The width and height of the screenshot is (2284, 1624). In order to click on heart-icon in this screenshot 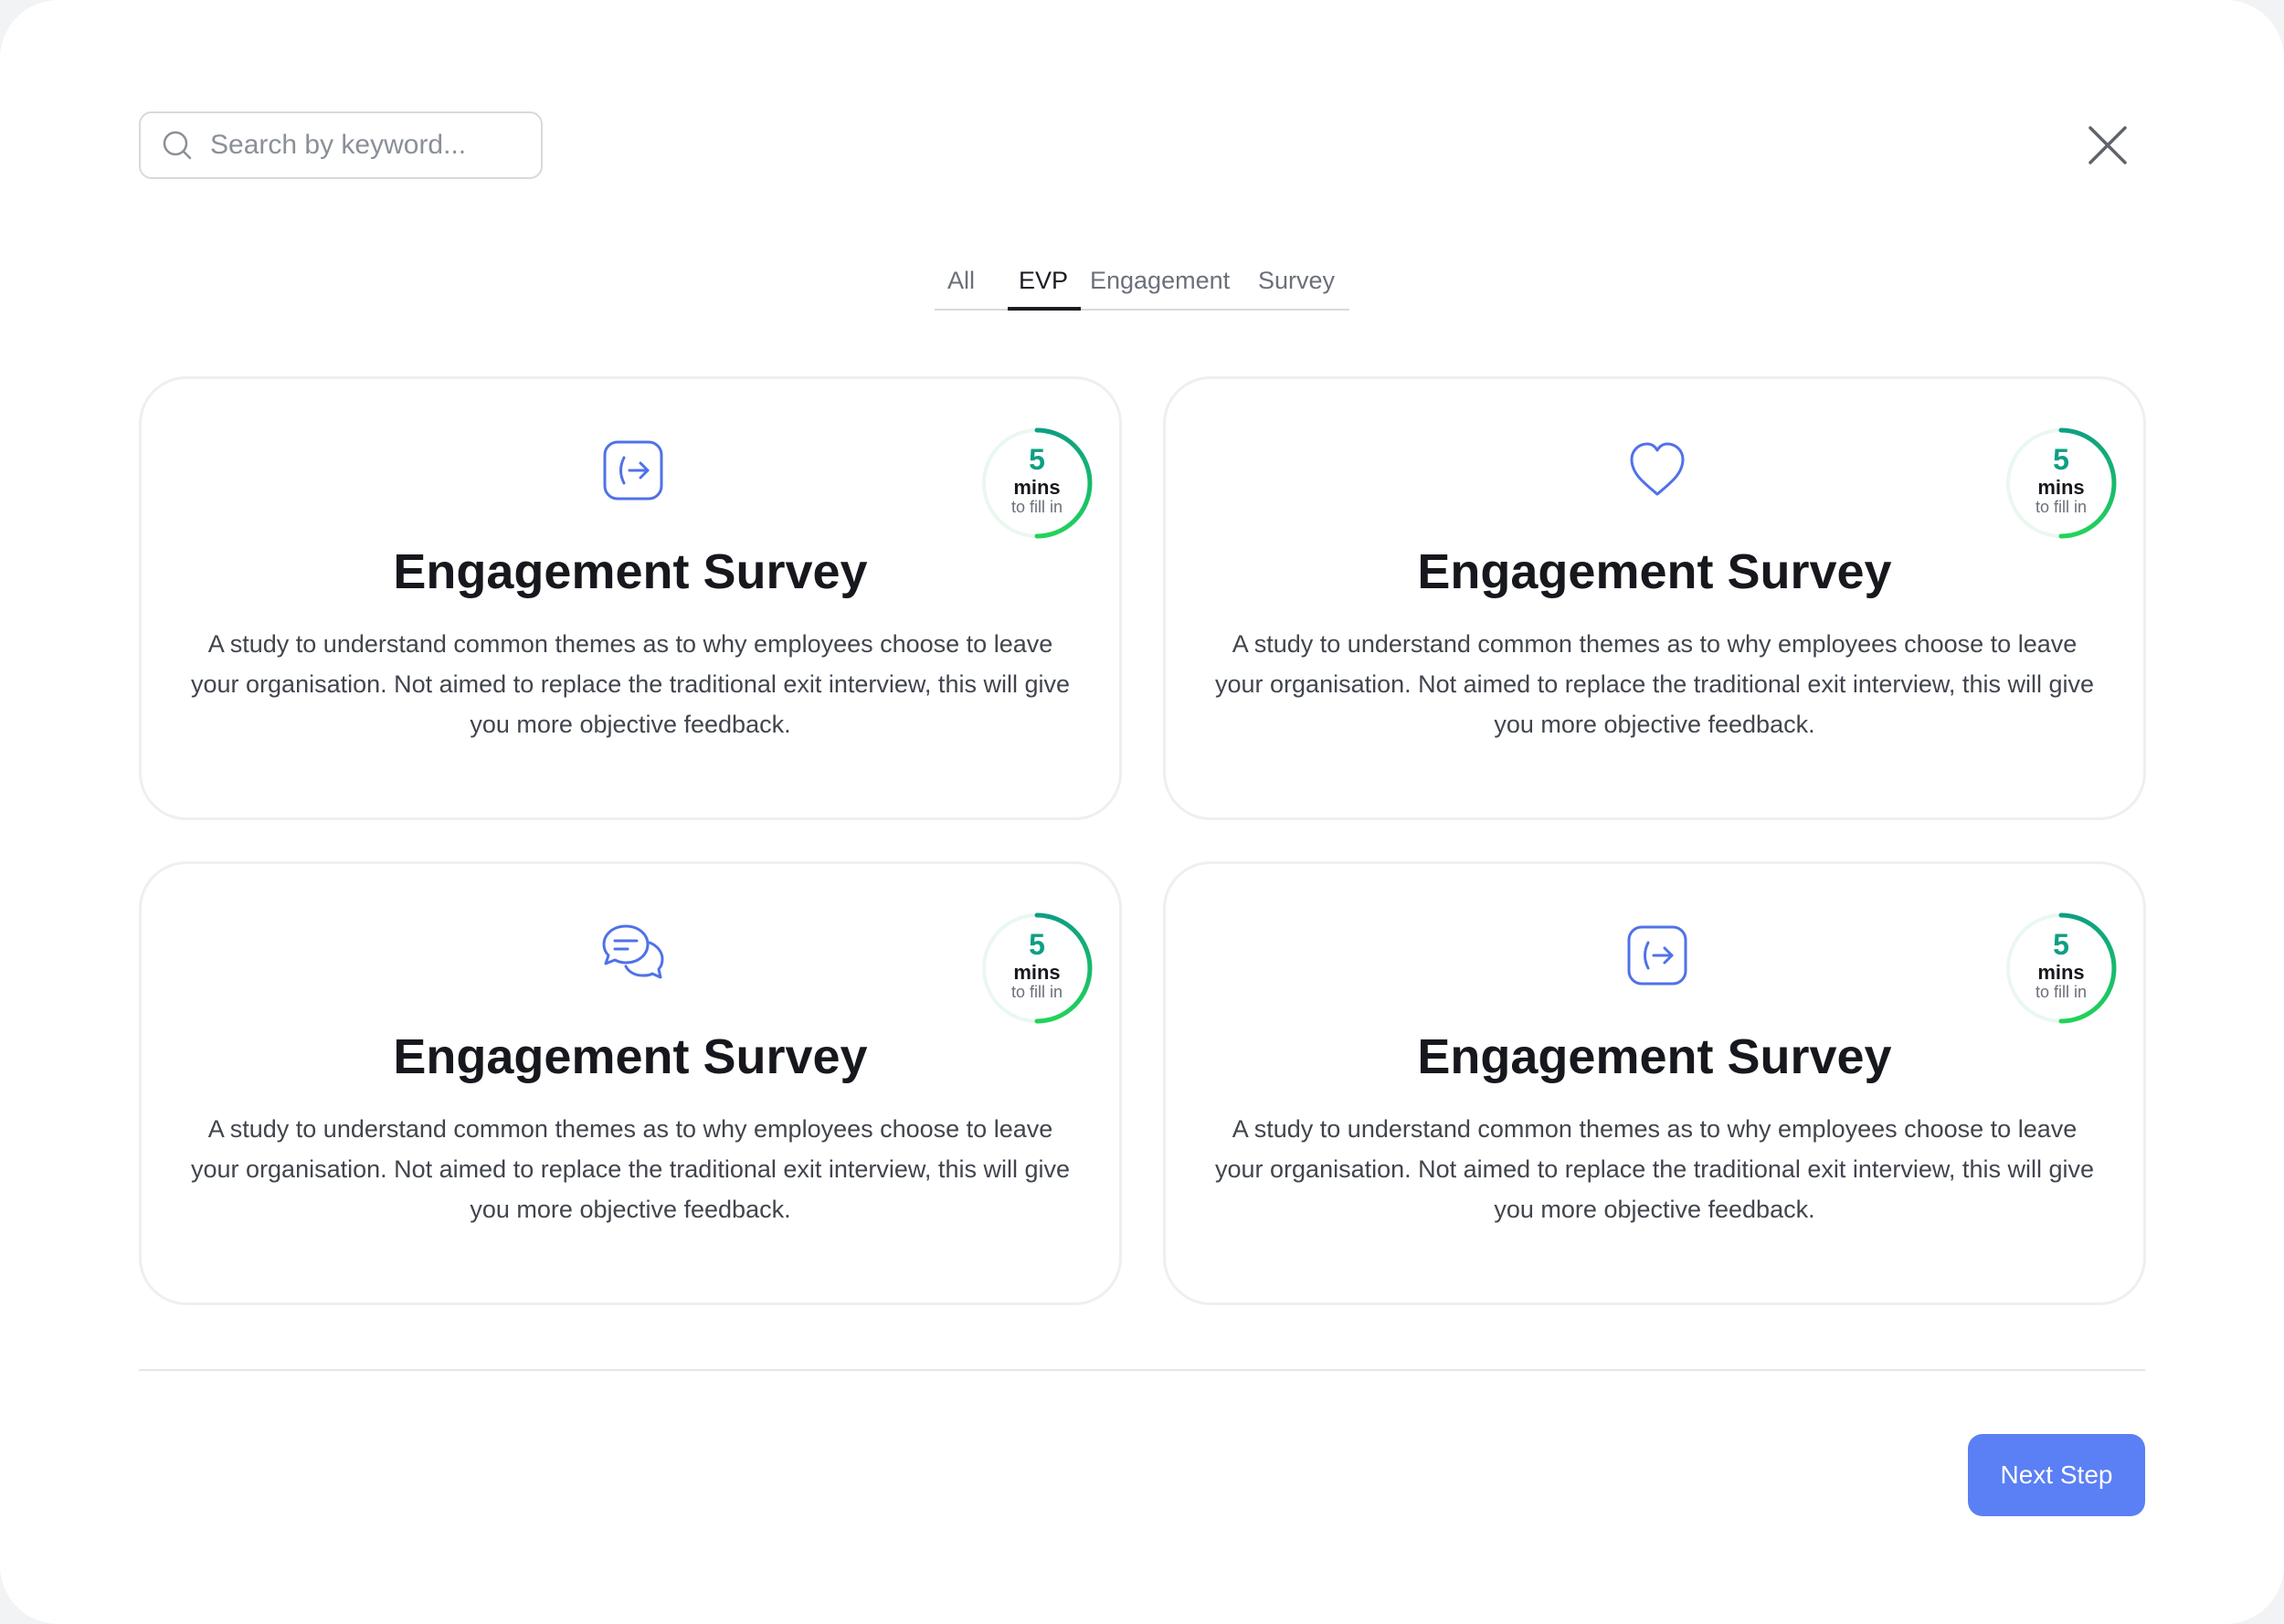, I will do `click(1657, 469)`.